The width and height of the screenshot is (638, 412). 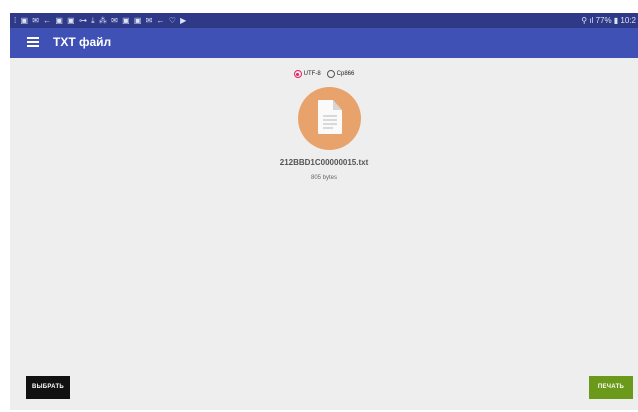 I want to click on radio-utf8: UTF-8, so click(x=307, y=74).